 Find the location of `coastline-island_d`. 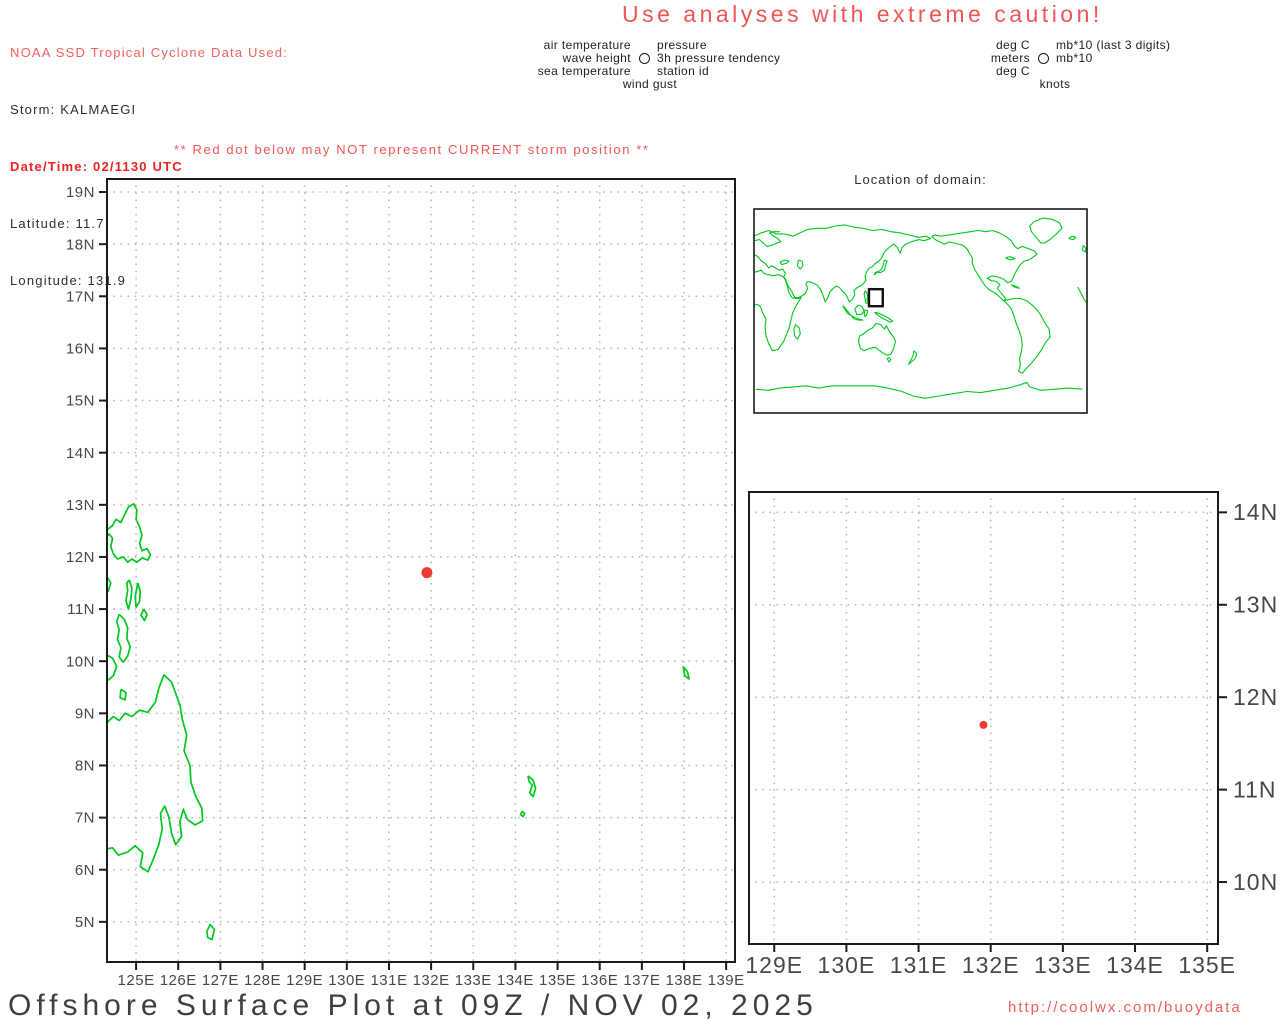

coastline-island_d is located at coordinates (144, 615).